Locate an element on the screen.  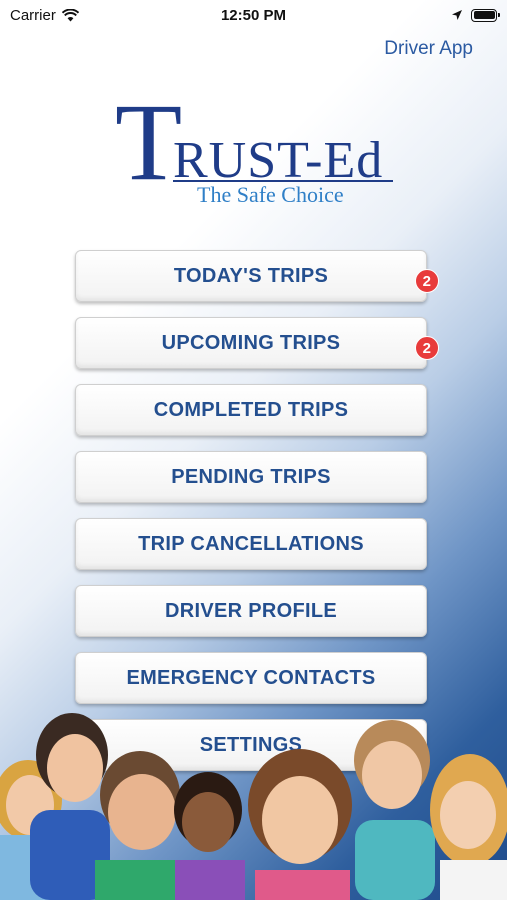
menu-button-label: UPCOMING TRIPS is located at coordinates (251, 342).